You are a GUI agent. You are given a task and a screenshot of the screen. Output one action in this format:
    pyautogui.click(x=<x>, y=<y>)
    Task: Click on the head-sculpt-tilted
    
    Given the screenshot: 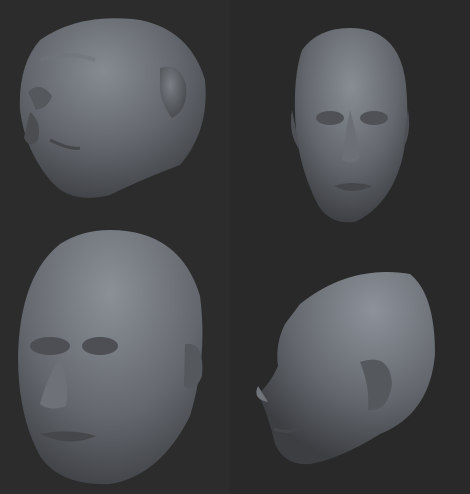 What is the action you would take?
    pyautogui.click(x=112, y=108)
    